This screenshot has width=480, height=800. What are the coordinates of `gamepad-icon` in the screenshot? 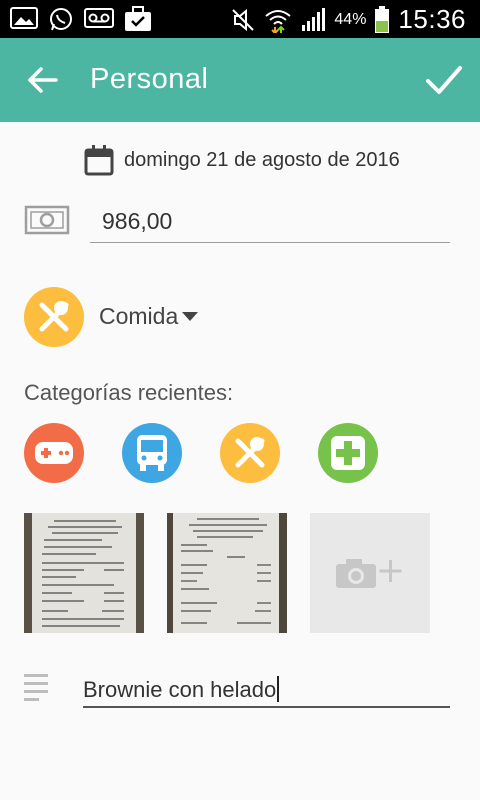 It's located at (54, 453).